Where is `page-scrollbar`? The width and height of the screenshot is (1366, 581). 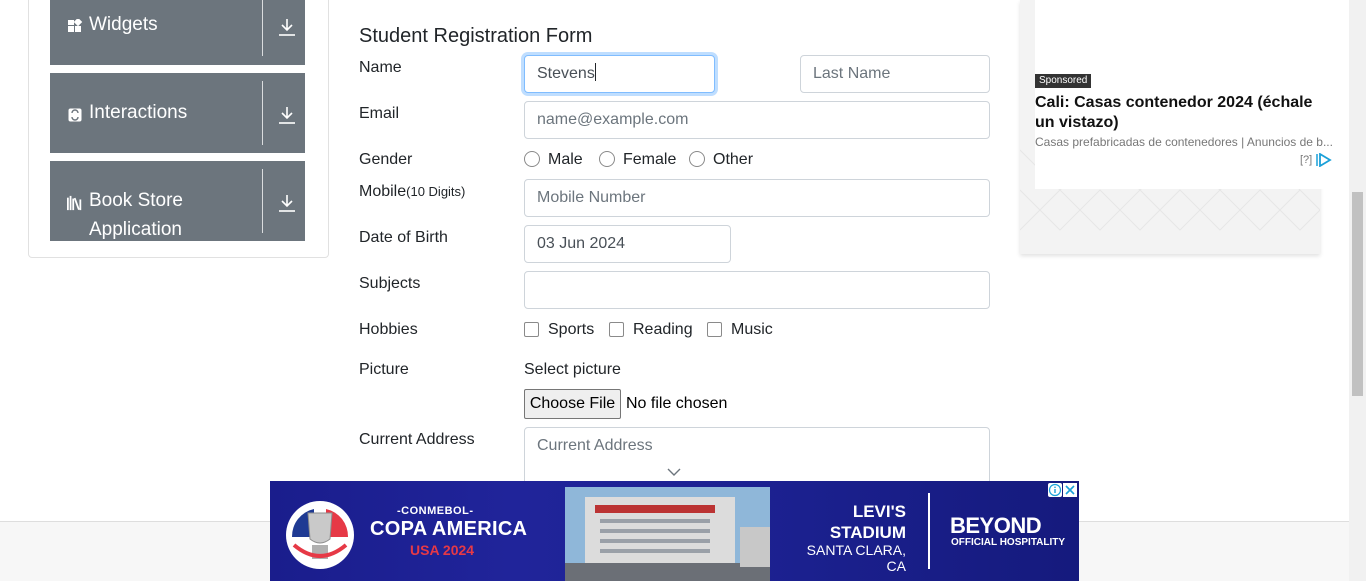 page-scrollbar is located at coordinates (1357, 290).